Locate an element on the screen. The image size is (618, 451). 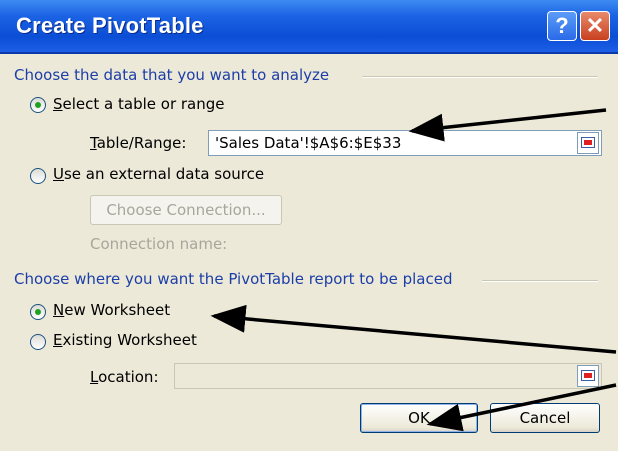
cancel-button: Cancel is located at coordinates (545, 418).